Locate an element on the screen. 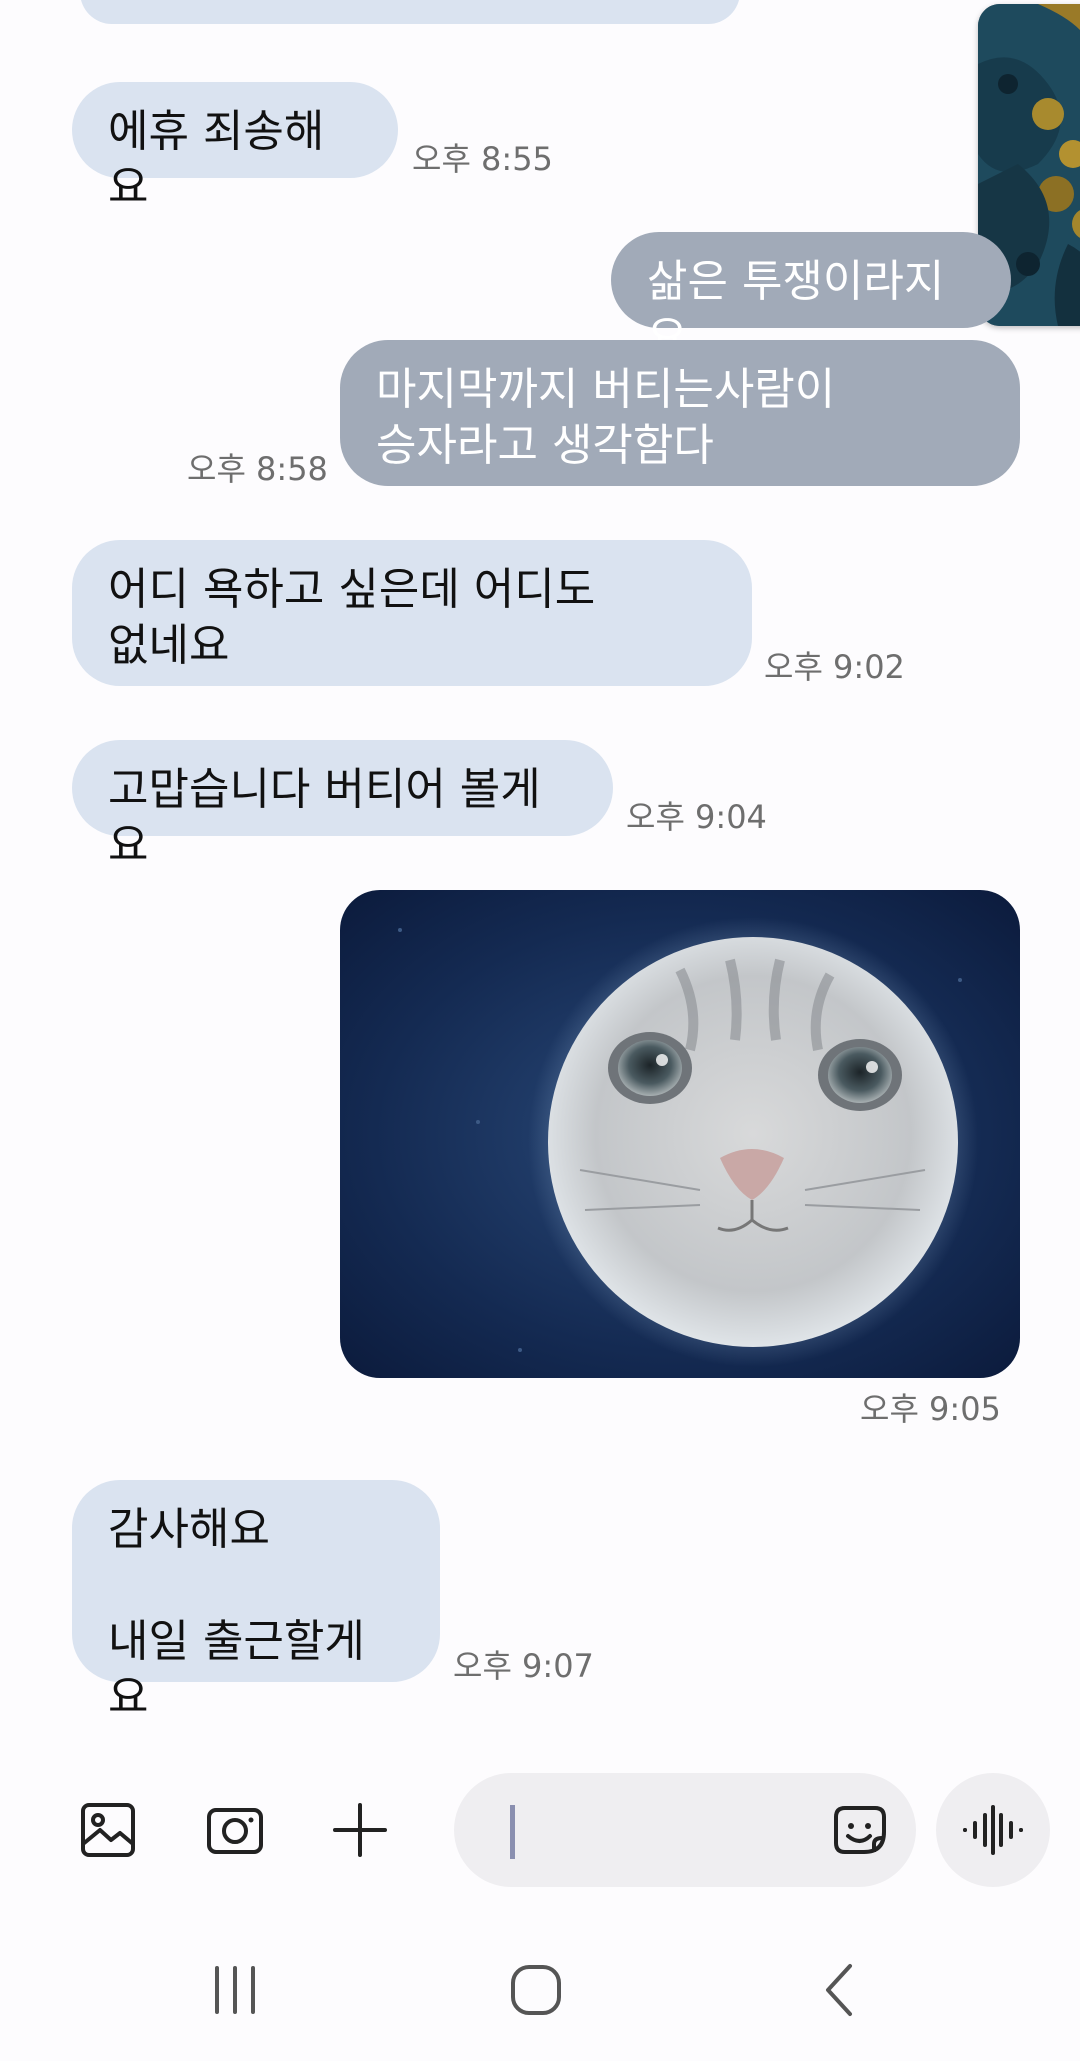 The height and width of the screenshot is (2061, 1080). message-bubble-incoming: 고맙습니다 버티어 볼게요 is located at coordinates (342, 805).